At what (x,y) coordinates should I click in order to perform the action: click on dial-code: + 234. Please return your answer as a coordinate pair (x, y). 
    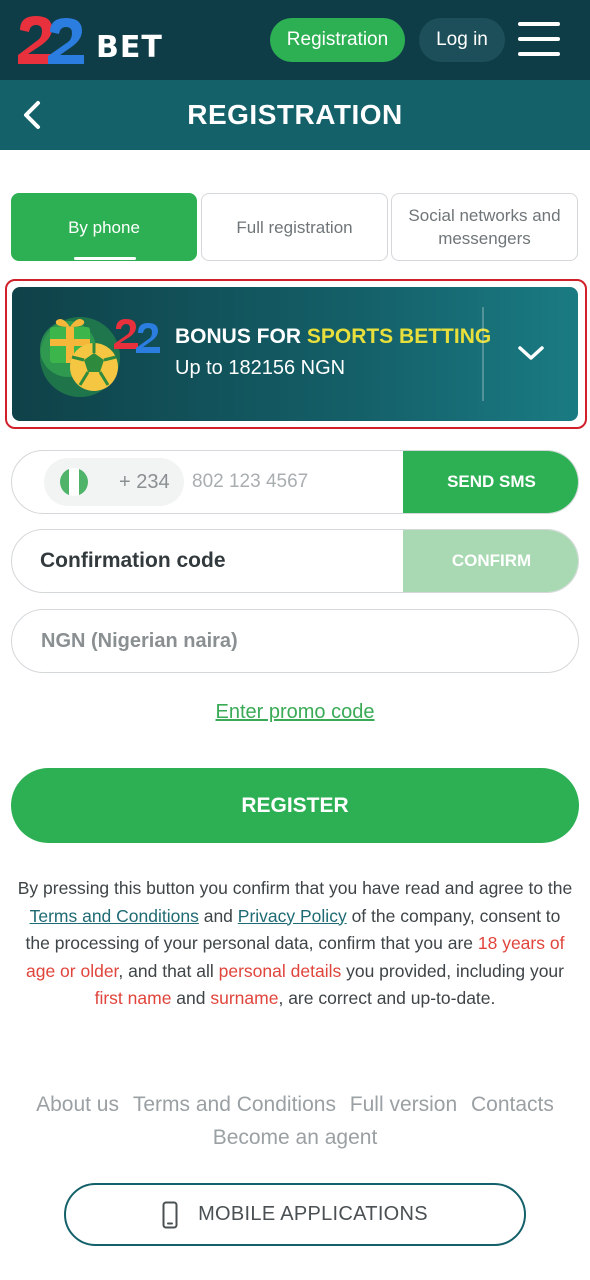
    Looking at the image, I should click on (144, 481).